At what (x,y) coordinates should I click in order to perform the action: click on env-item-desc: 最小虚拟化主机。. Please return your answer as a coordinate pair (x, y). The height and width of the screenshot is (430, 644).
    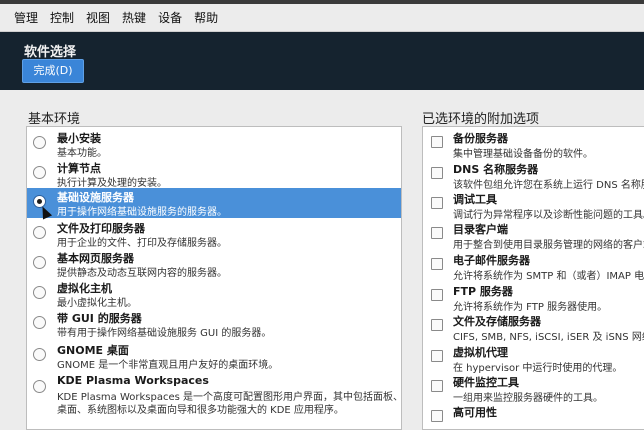
    Looking at the image, I should click on (97, 303).